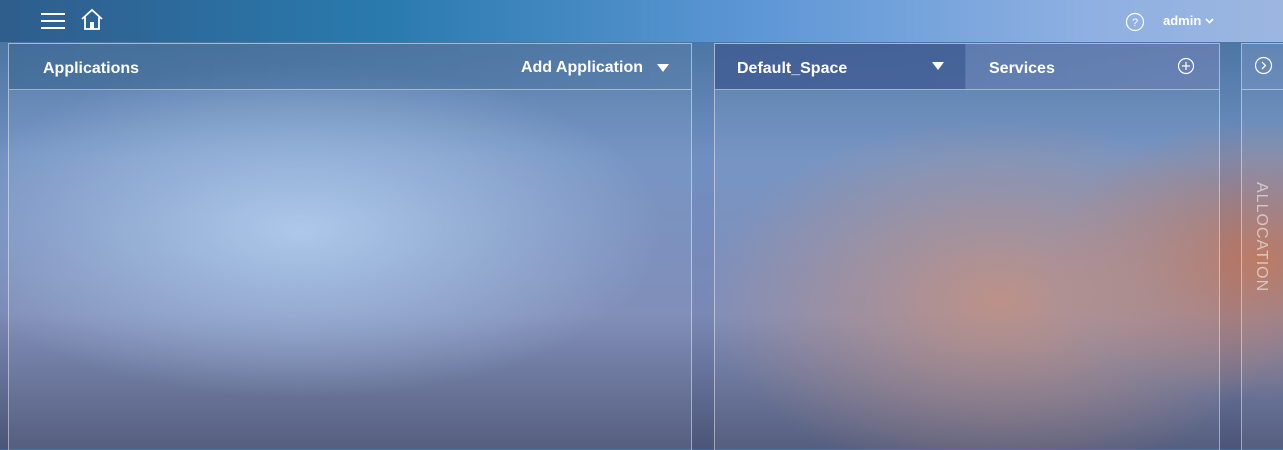 The height and width of the screenshot is (450, 1283). I want to click on help-icon: ?, so click(1135, 22).